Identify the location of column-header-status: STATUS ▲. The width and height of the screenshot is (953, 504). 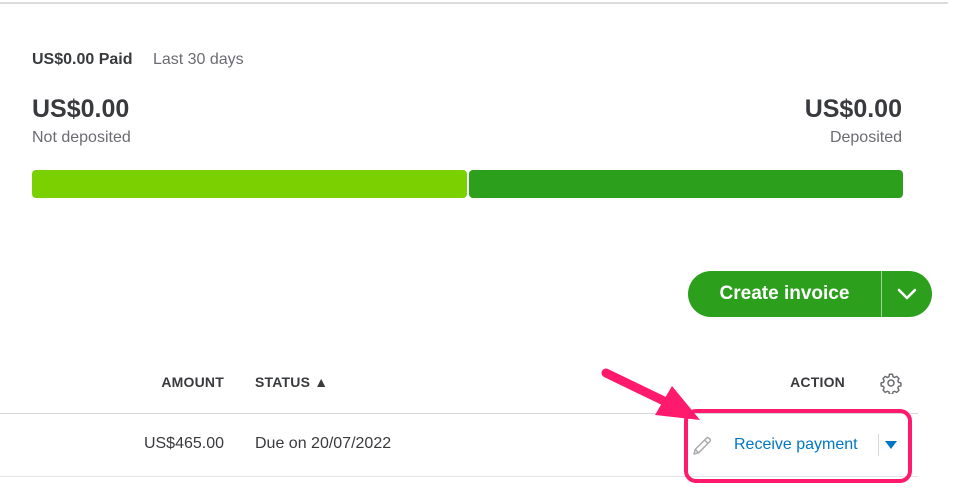
(291, 382).